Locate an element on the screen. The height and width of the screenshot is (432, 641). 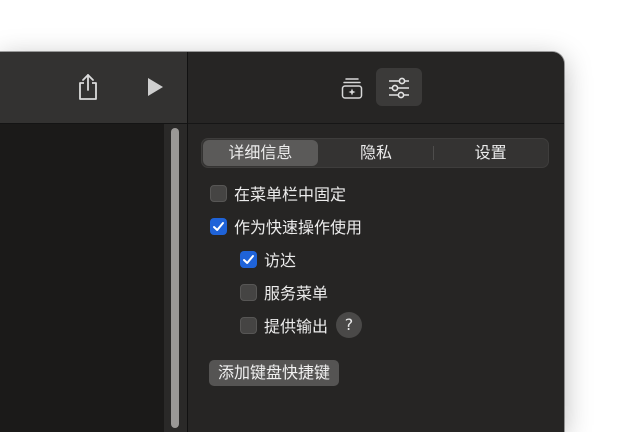
add-keyboard-shortcut-button: 添加键盘快捷键 is located at coordinates (274, 373).